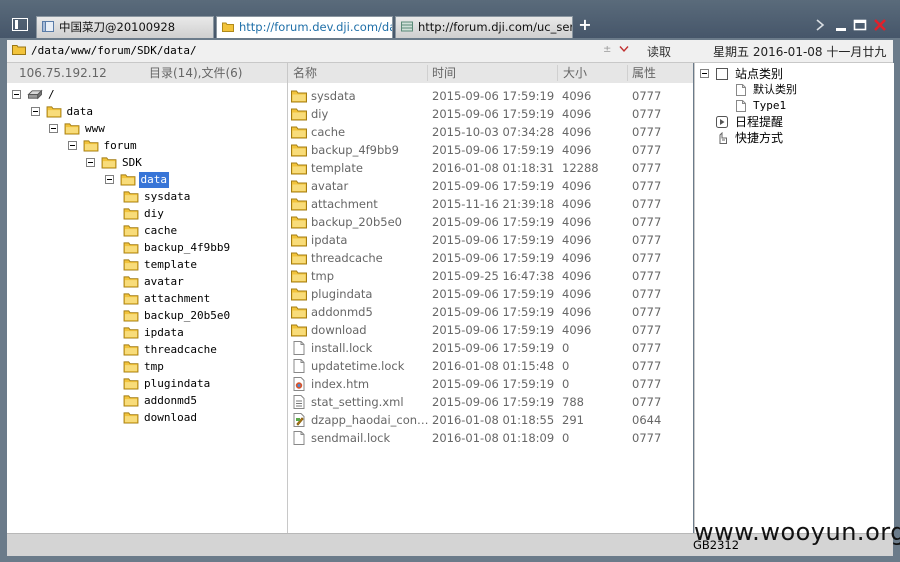  I want to click on tree-item-label: avatar, so click(164, 281).